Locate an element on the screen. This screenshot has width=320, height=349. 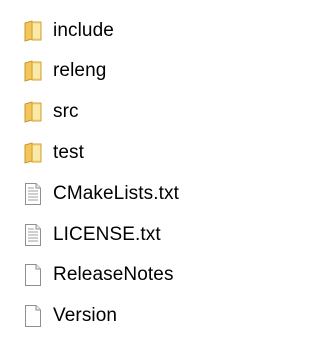
item-label: ReleaseNotes is located at coordinates (113, 274).